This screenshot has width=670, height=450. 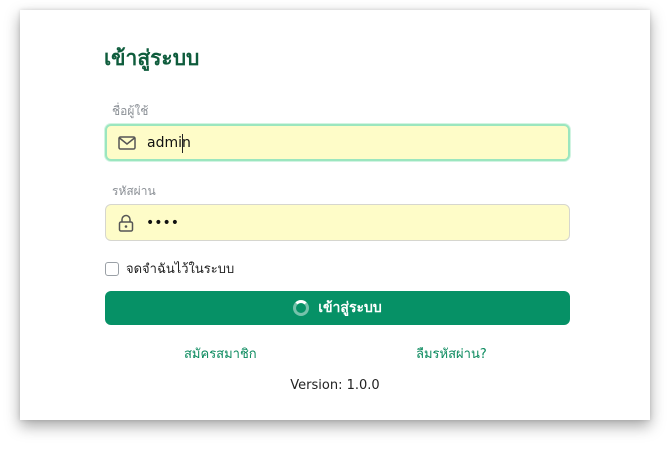 I want to click on spinner-icon, so click(x=301, y=308).